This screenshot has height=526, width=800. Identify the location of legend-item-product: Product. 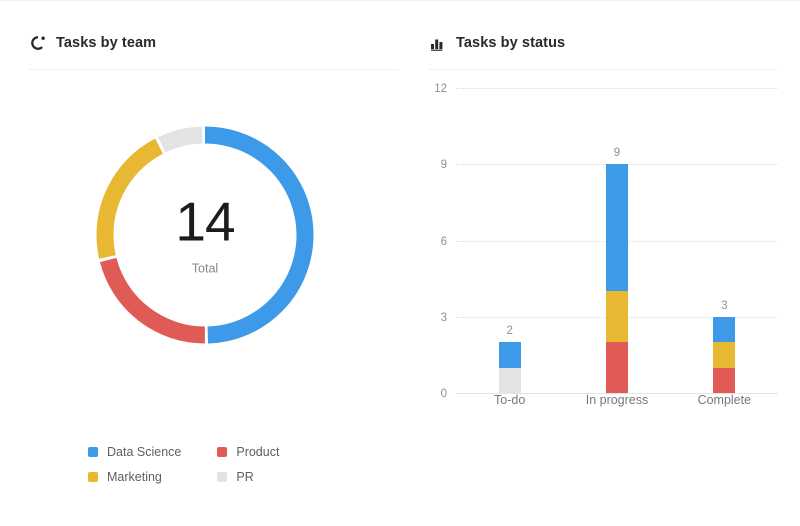
(248, 452).